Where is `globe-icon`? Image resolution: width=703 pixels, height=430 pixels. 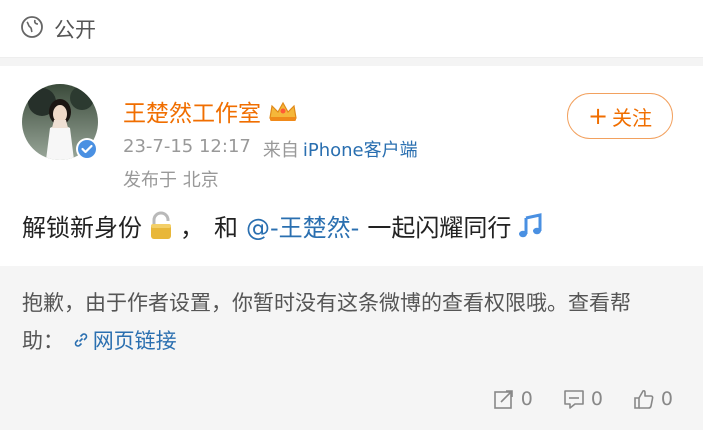
globe-icon is located at coordinates (32, 29).